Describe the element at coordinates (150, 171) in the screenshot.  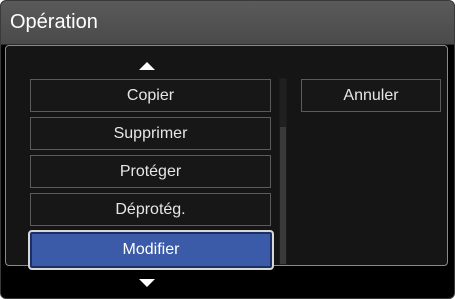
I see `menu-item-proteger: Protéger` at that location.